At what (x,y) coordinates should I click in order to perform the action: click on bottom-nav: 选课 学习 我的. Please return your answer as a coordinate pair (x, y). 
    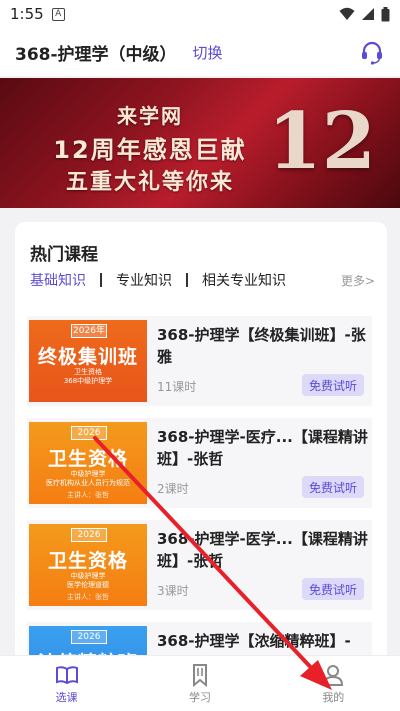
    Looking at the image, I should click on (200, 683).